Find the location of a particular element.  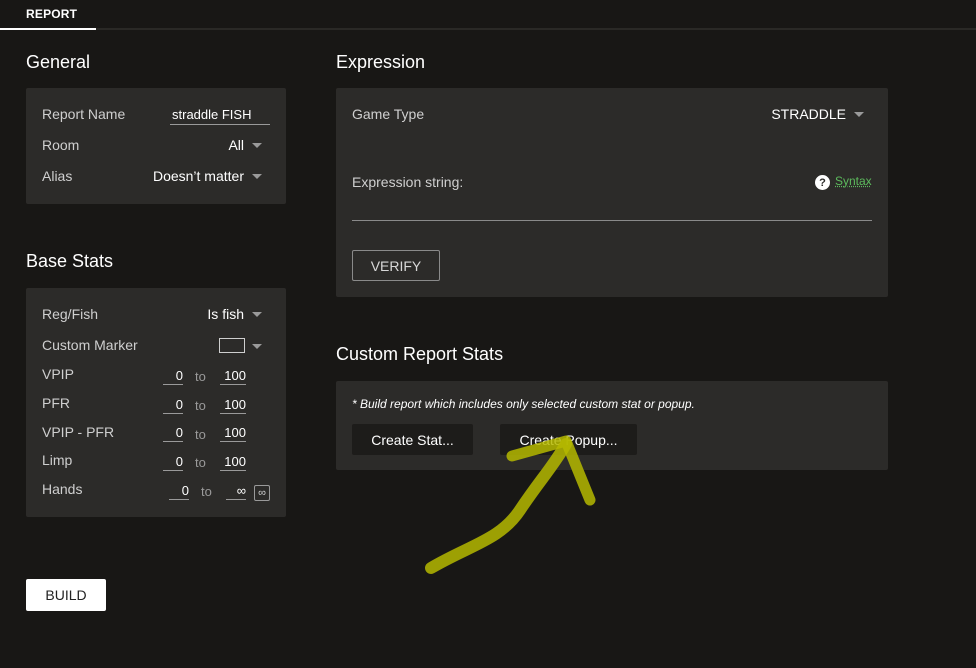

vpip-max-input: 100 is located at coordinates (233, 376).